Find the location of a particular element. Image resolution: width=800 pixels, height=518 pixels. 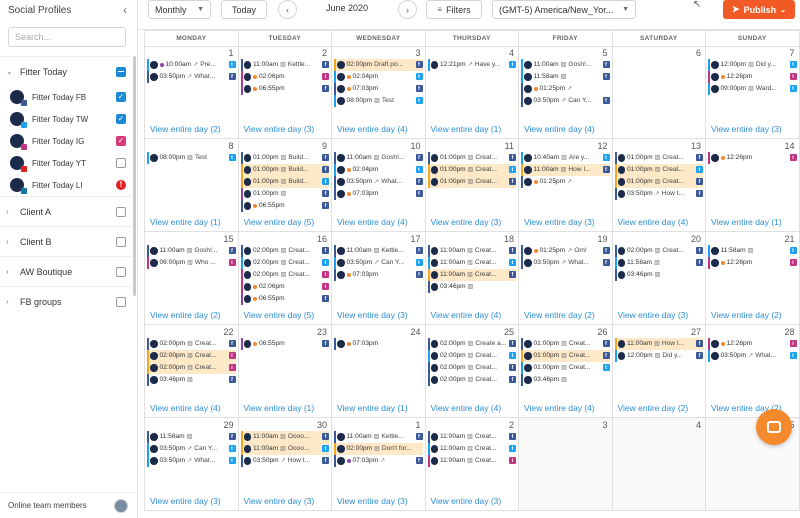

calendar-day: 8 08:00pm ▨ Test t View entire day (1) is located at coordinates (192, 185).